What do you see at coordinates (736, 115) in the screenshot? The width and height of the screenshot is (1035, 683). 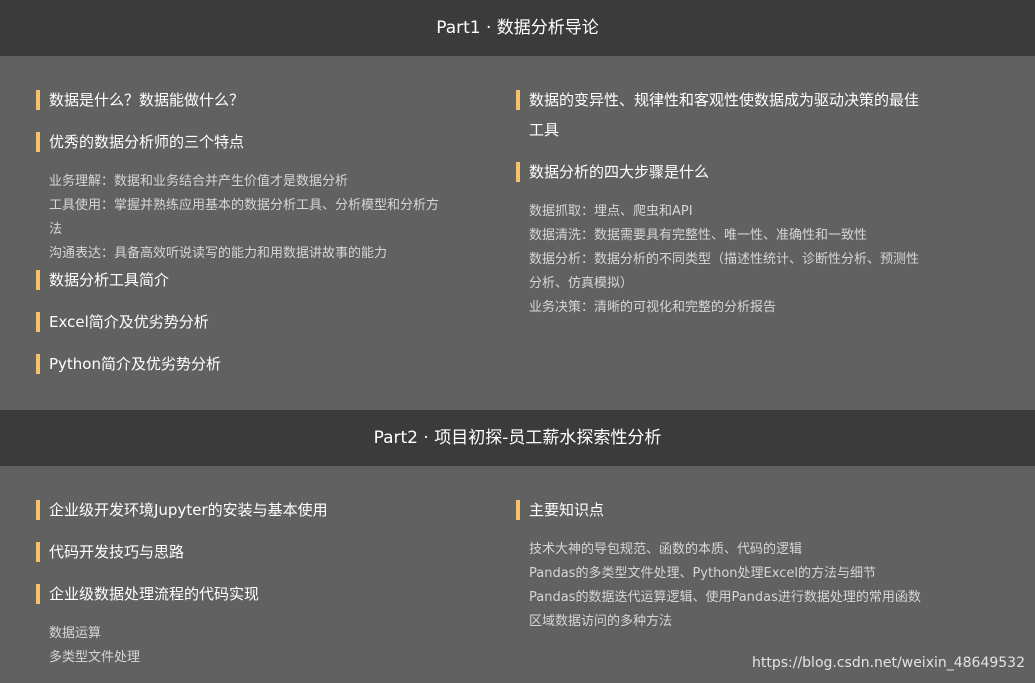 I see `part1-right-heading-1: 数据的变异性、规律性和客观性使数据成为驱动决策的最佳 工具` at bounding box center [736, 115].